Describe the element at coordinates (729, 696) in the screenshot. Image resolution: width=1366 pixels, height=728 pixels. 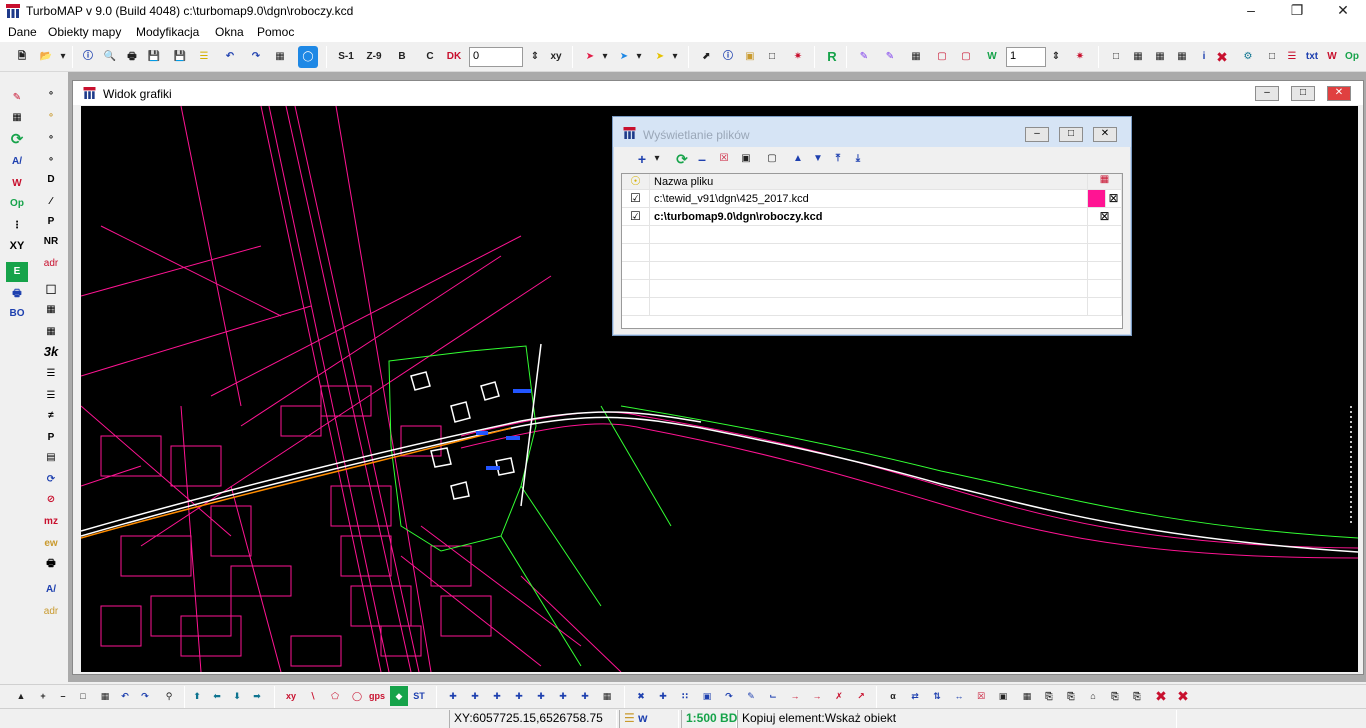
I see `edit-tool-5-icon: ↷` at that location.